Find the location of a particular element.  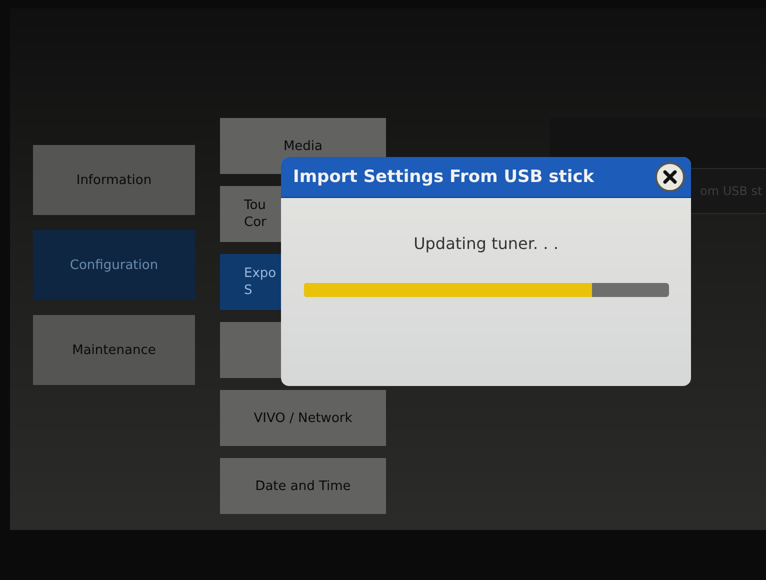

sidebar-item: Maintenance is located at coordinates (114, 350).